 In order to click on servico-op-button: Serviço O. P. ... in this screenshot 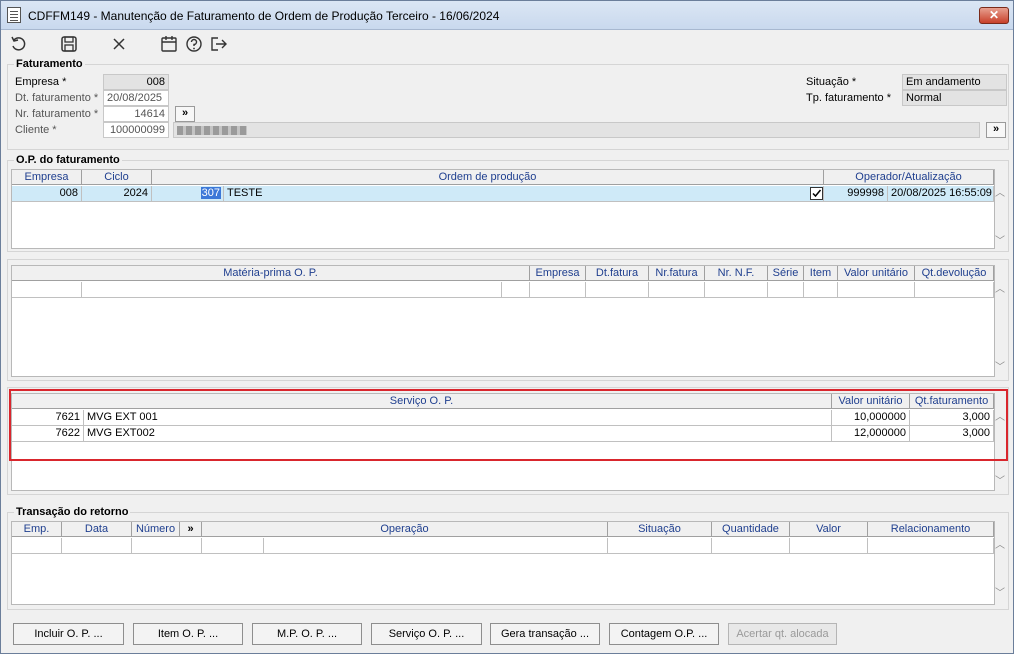, I will do `click(426, 634)`.